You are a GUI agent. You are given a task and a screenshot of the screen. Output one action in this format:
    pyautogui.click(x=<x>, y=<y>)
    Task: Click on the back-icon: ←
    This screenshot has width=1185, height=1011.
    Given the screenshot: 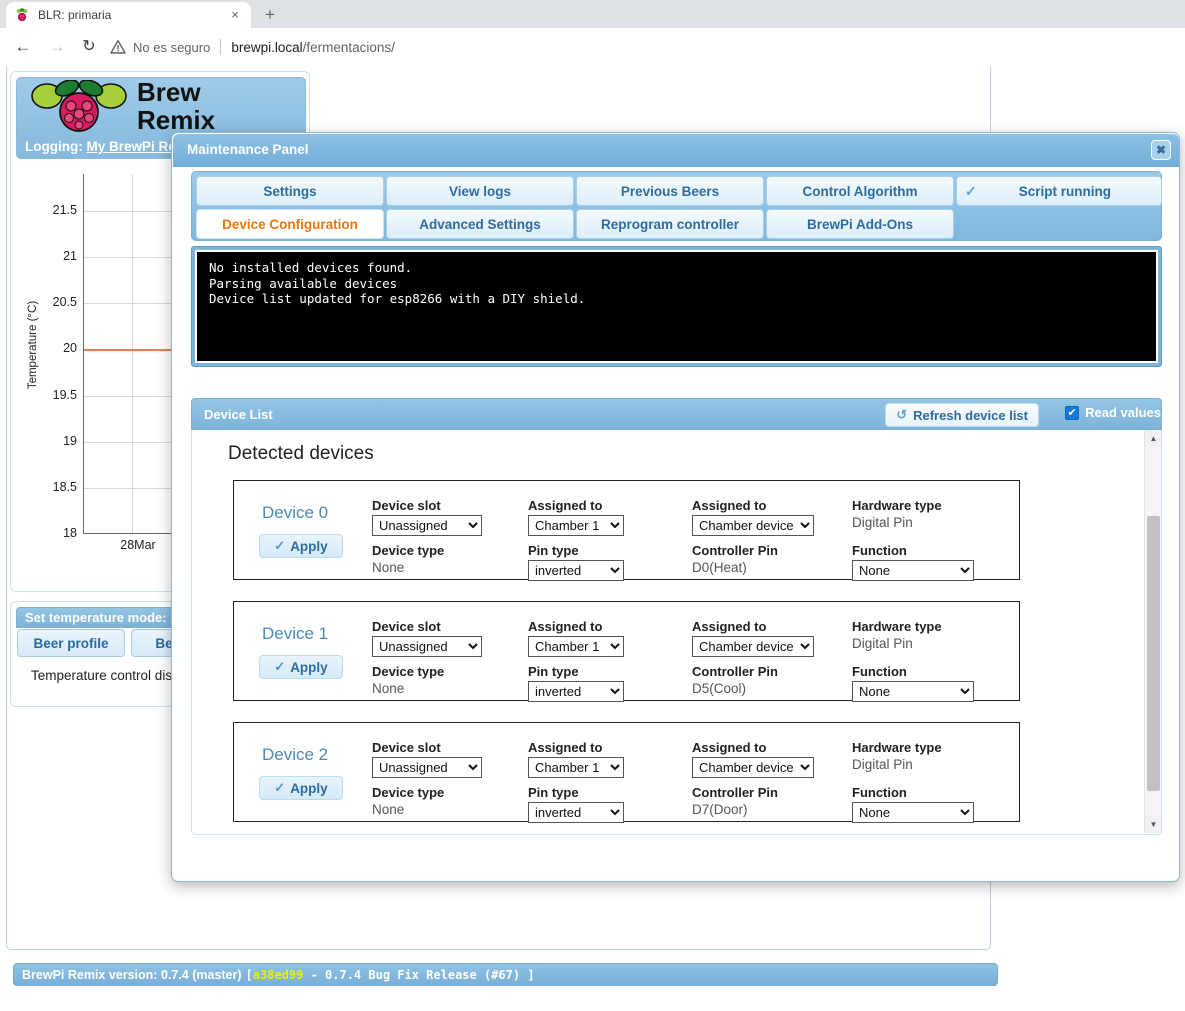 What is the action you would take?
    pyautogui.click(x=23, y=47)
    